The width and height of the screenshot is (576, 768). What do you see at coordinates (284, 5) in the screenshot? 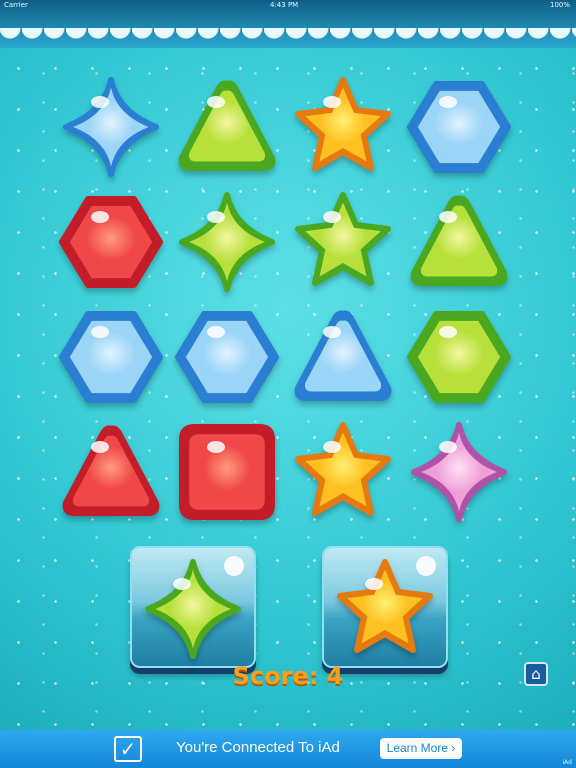
I see `status-time: 4:43 PM` at bounding box center [284, 5].